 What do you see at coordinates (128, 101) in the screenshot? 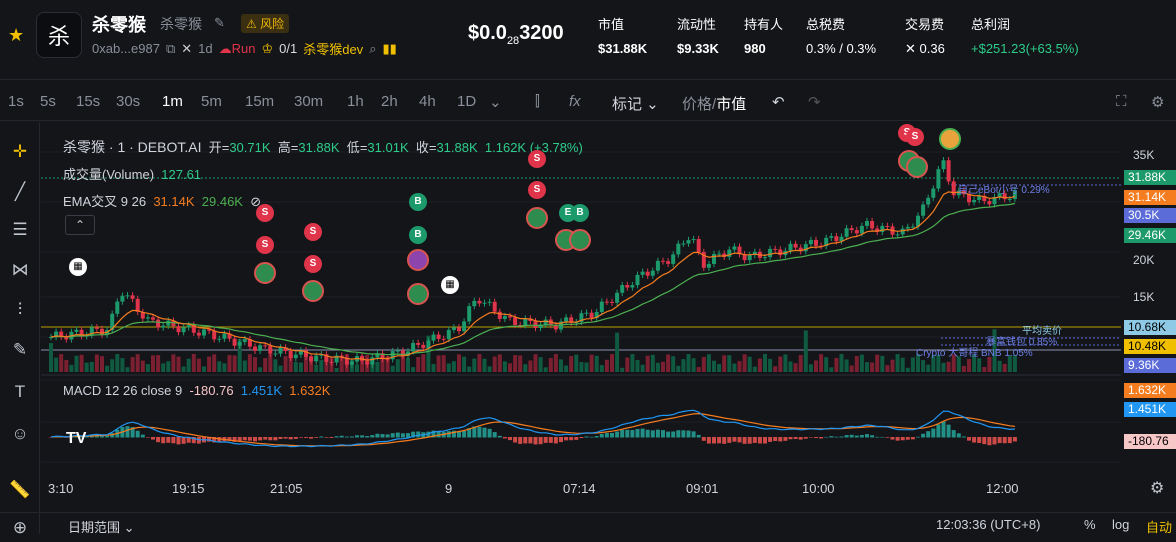
I see `interval-30s: 30s` at bounding box center [128, 101].